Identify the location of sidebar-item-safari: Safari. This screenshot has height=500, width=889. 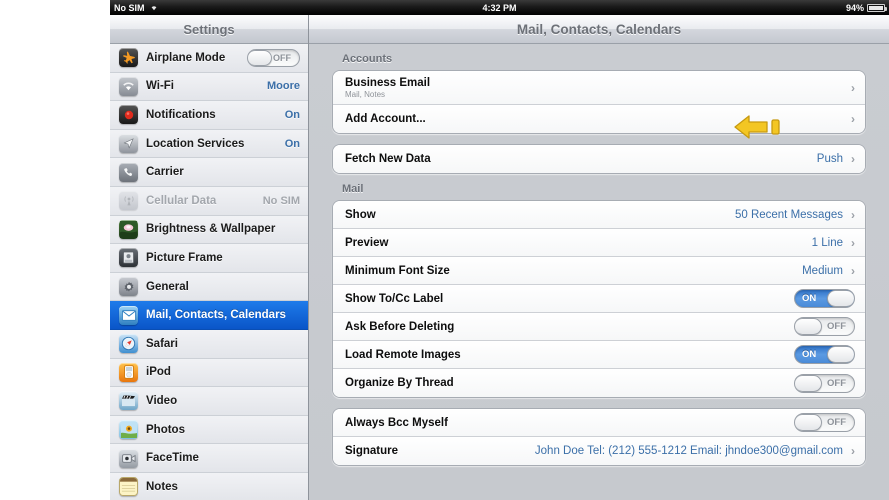
(209, 344).